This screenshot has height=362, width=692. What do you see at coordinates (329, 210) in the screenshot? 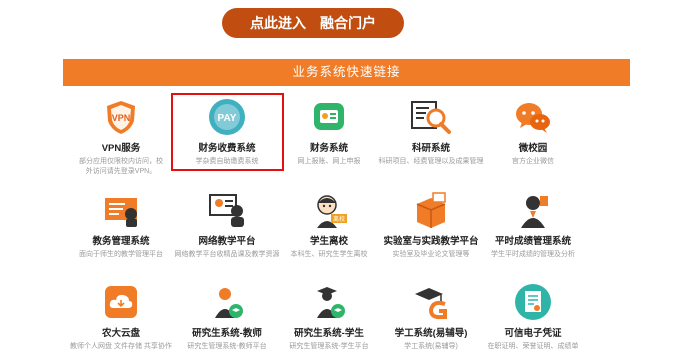
I see `student-leave-icon: 离校` at bounding box center [329, 210].